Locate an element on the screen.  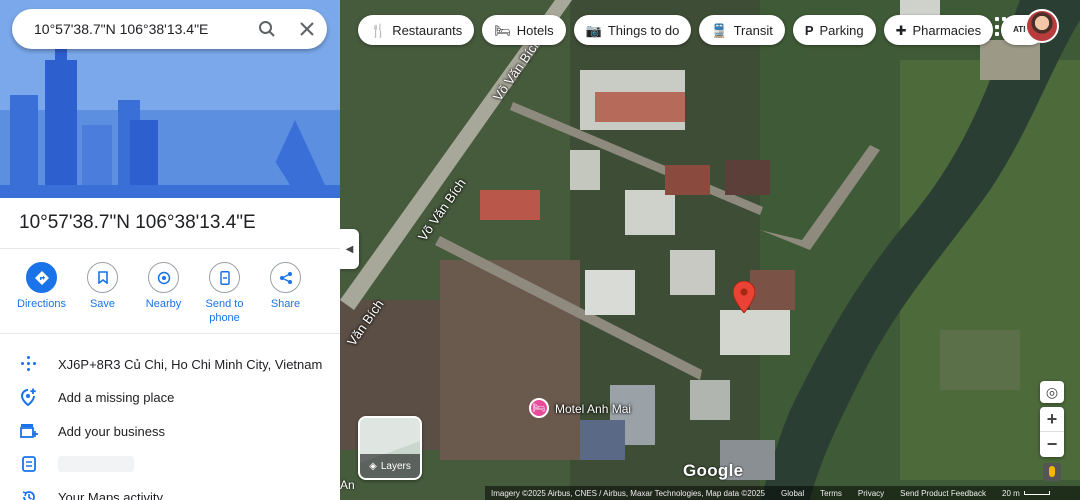
my-location-icon: ◎ is located at coordinates (1052, 391).